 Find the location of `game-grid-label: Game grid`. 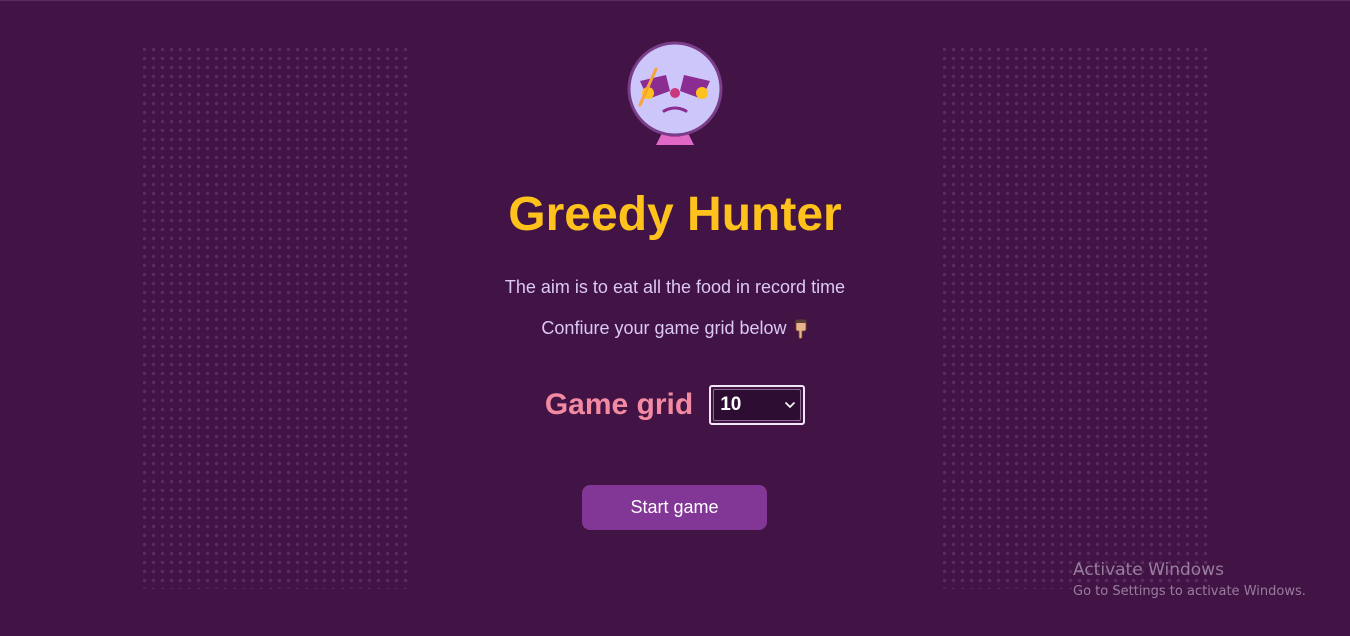

game-grid-label: Game grid is located at coordinates (619, 404).